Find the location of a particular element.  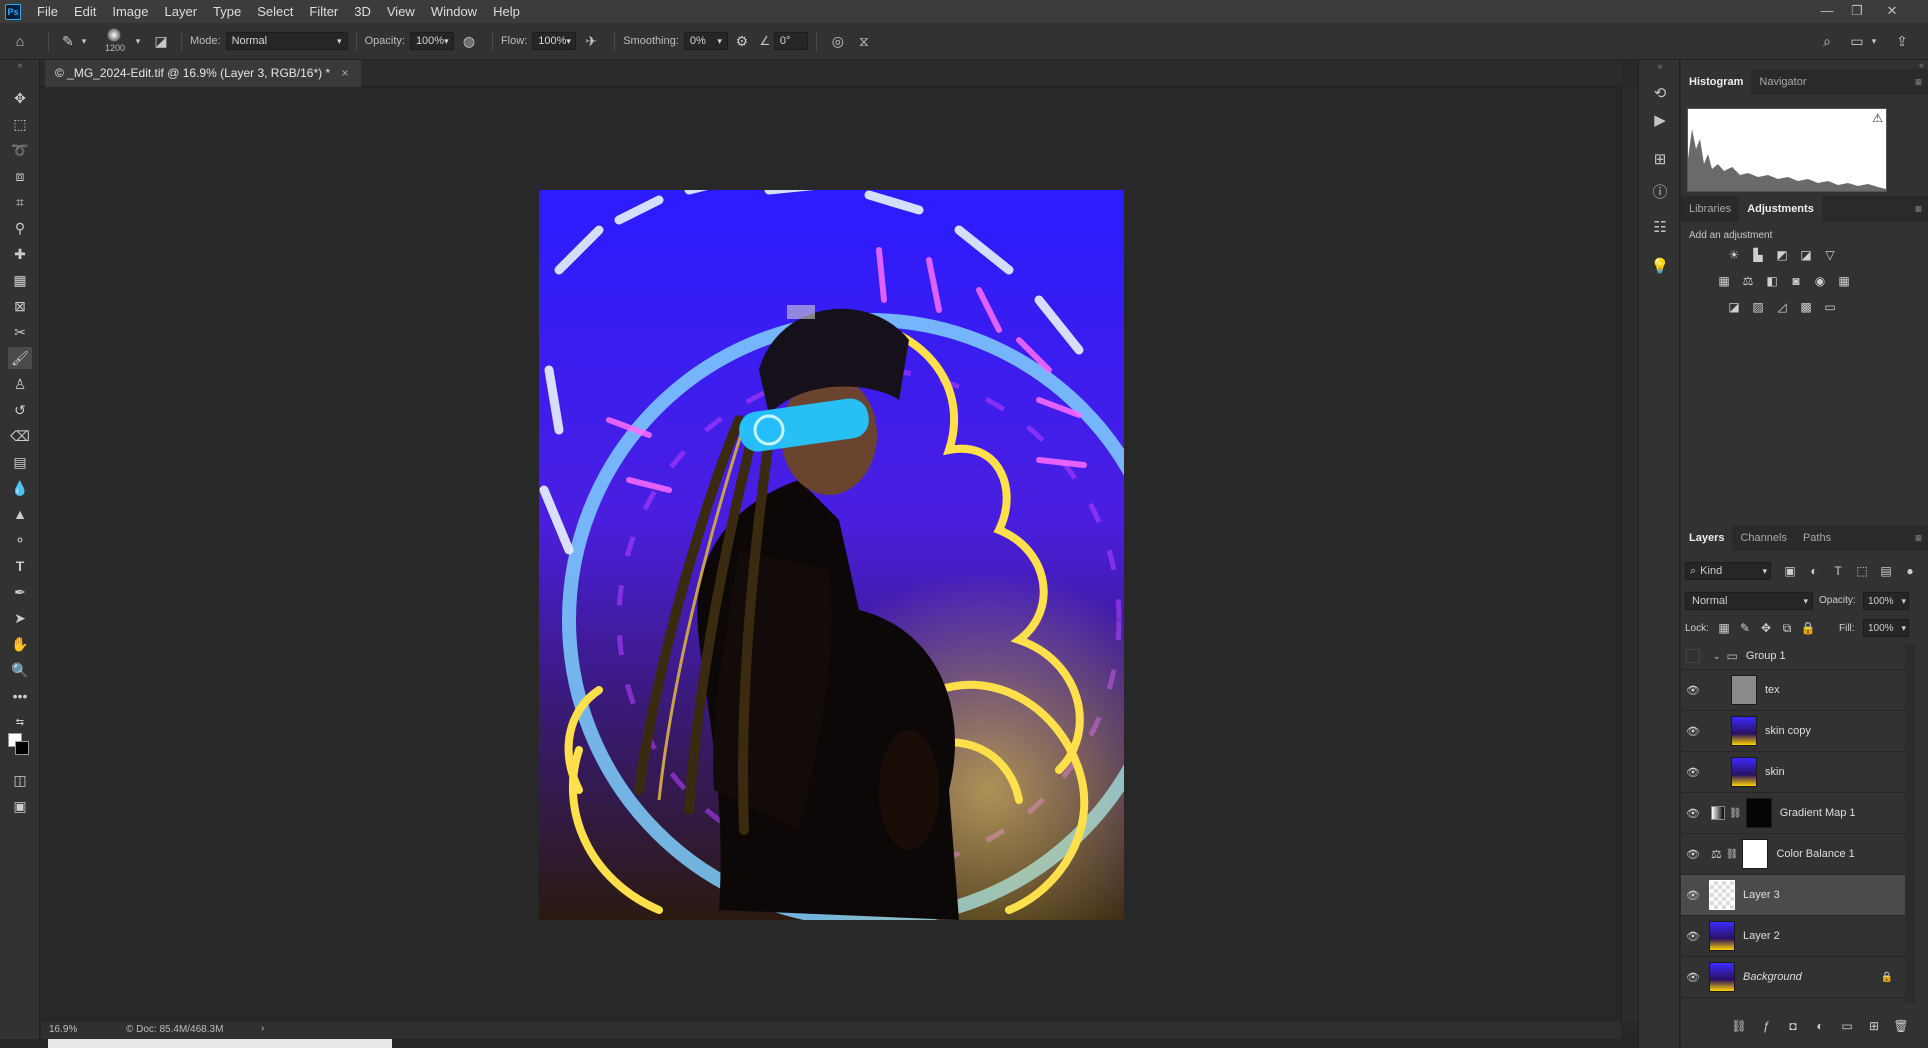

opacity-field: 100% ▾ is located at coordinates (431, 41).